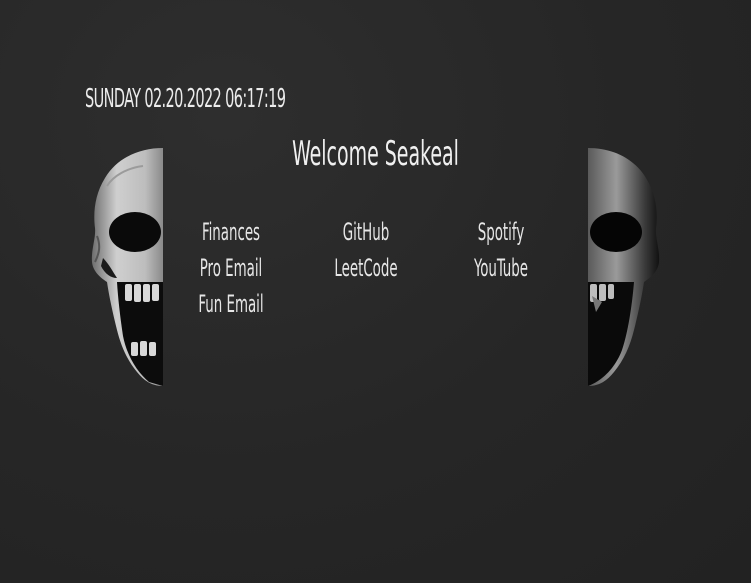  I want to click on link-fun-email: Fun Email, so click(231, 304).